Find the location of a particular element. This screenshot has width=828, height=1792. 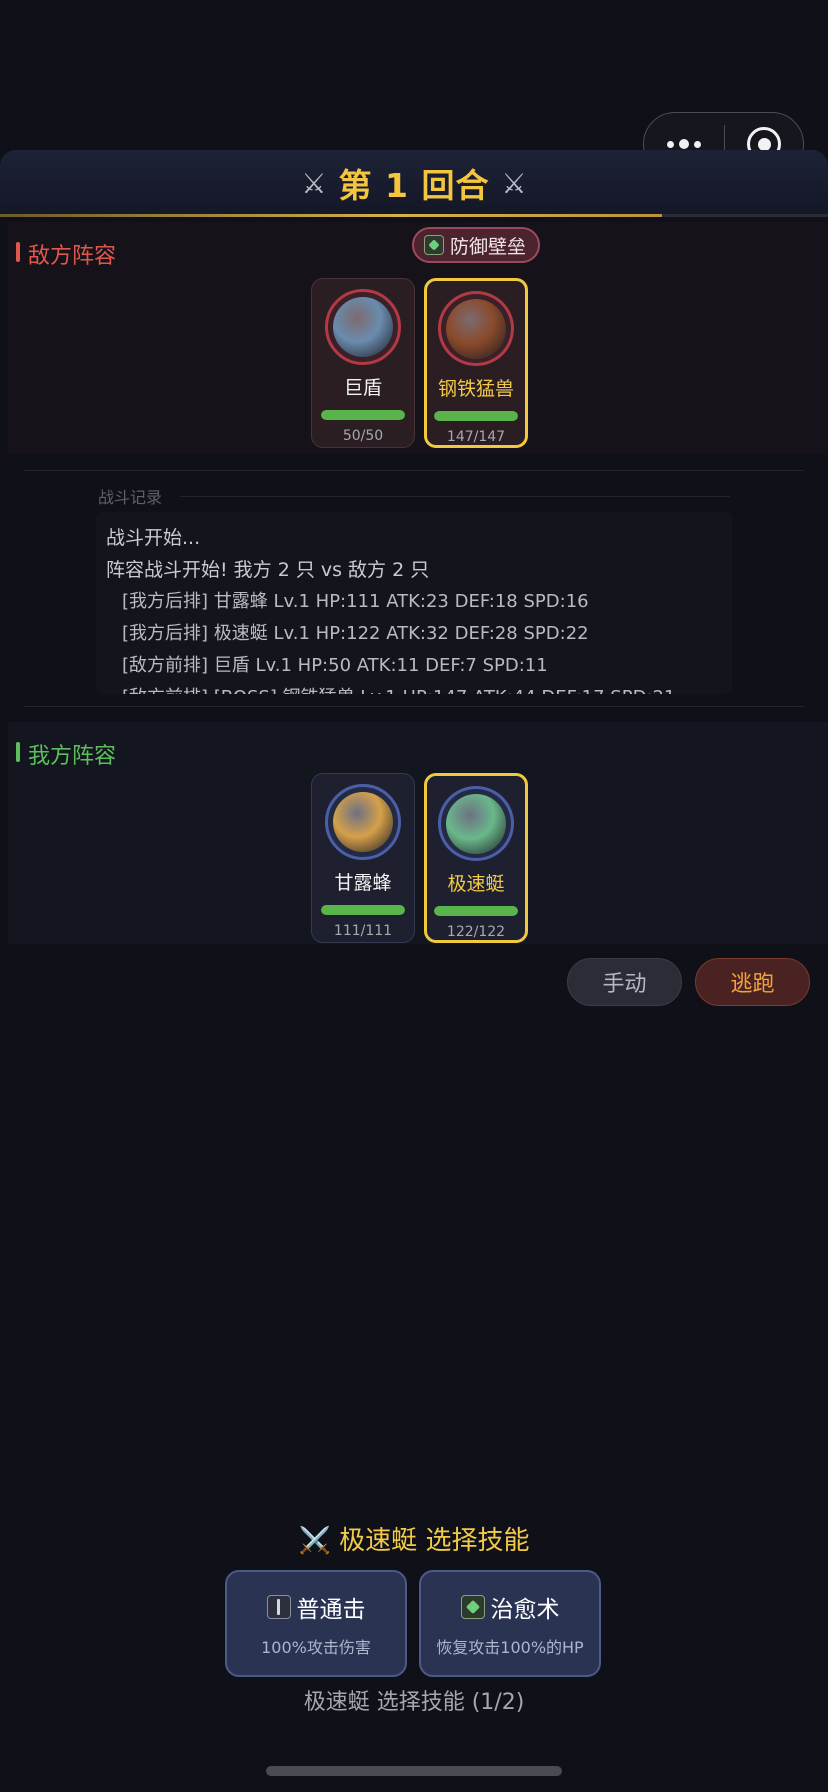

log-line: [敌方前排] 巨盾 Lv.1 HP:50 ATK:11 DEF:7 SPD:11 is located at coordinates (335, 665).